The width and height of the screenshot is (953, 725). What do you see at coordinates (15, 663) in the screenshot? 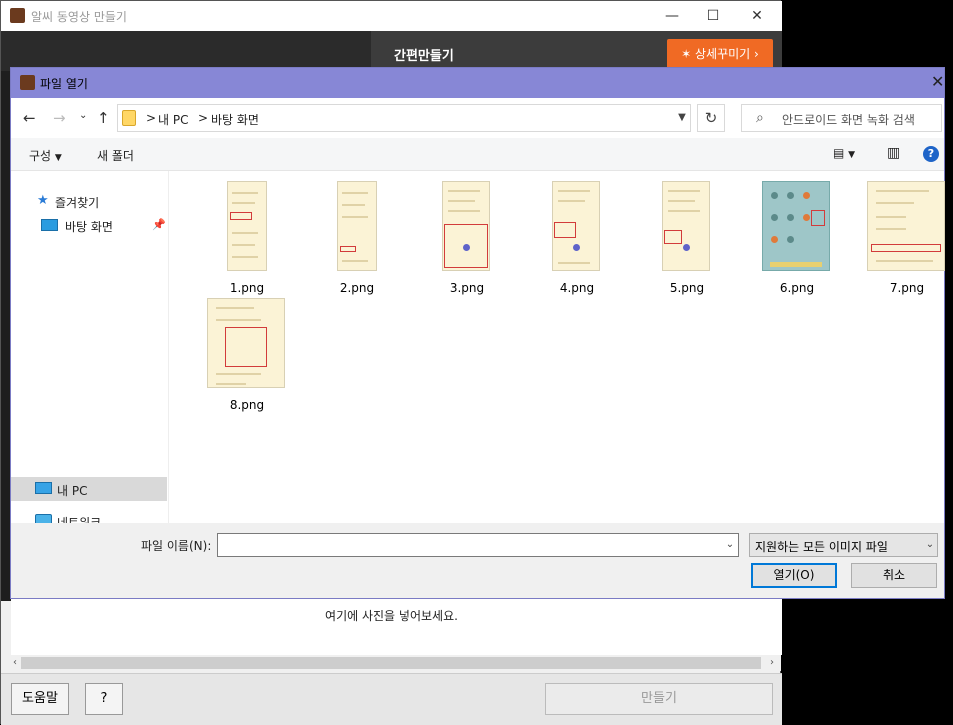
I see `scroll-left-icon: ‹` at bounding box center [15, 663].